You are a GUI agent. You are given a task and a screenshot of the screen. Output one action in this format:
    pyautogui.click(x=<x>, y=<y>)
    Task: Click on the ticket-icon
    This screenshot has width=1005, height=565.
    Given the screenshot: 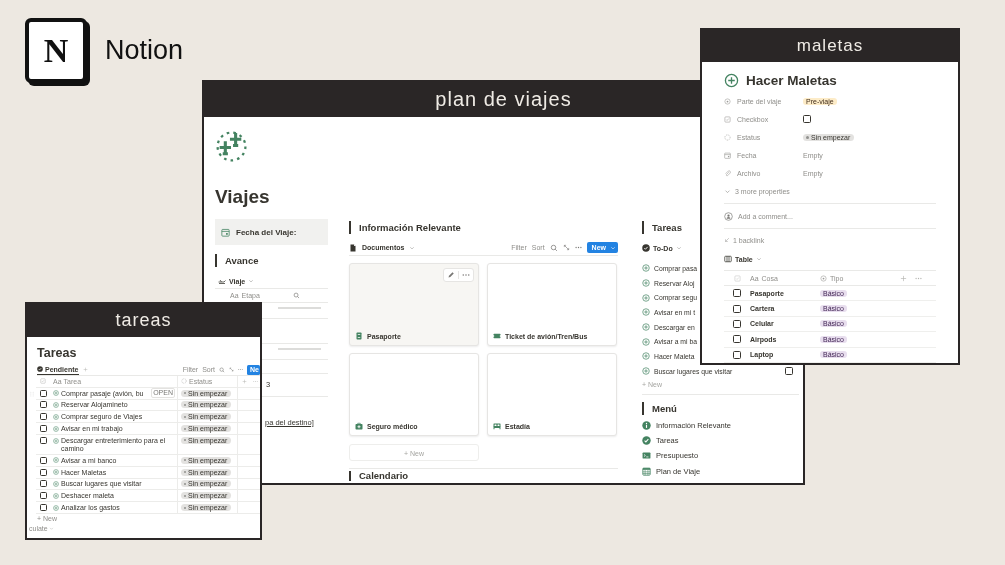 What is the action you would take?
    pyautogui.click(x=497, y=336)
    